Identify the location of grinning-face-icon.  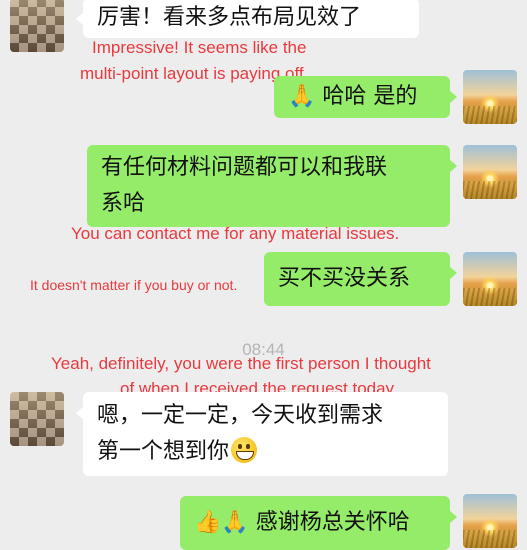
(244, 450).